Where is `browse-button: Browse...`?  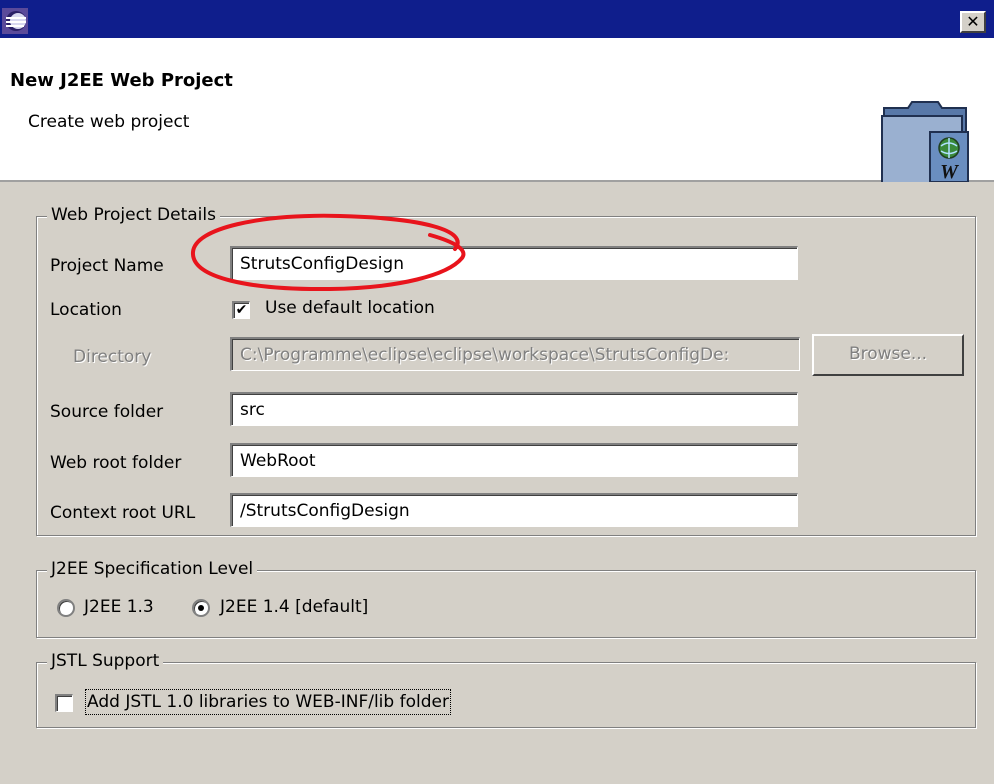
browse-button: Browse... is located at coordinates (888, 355).